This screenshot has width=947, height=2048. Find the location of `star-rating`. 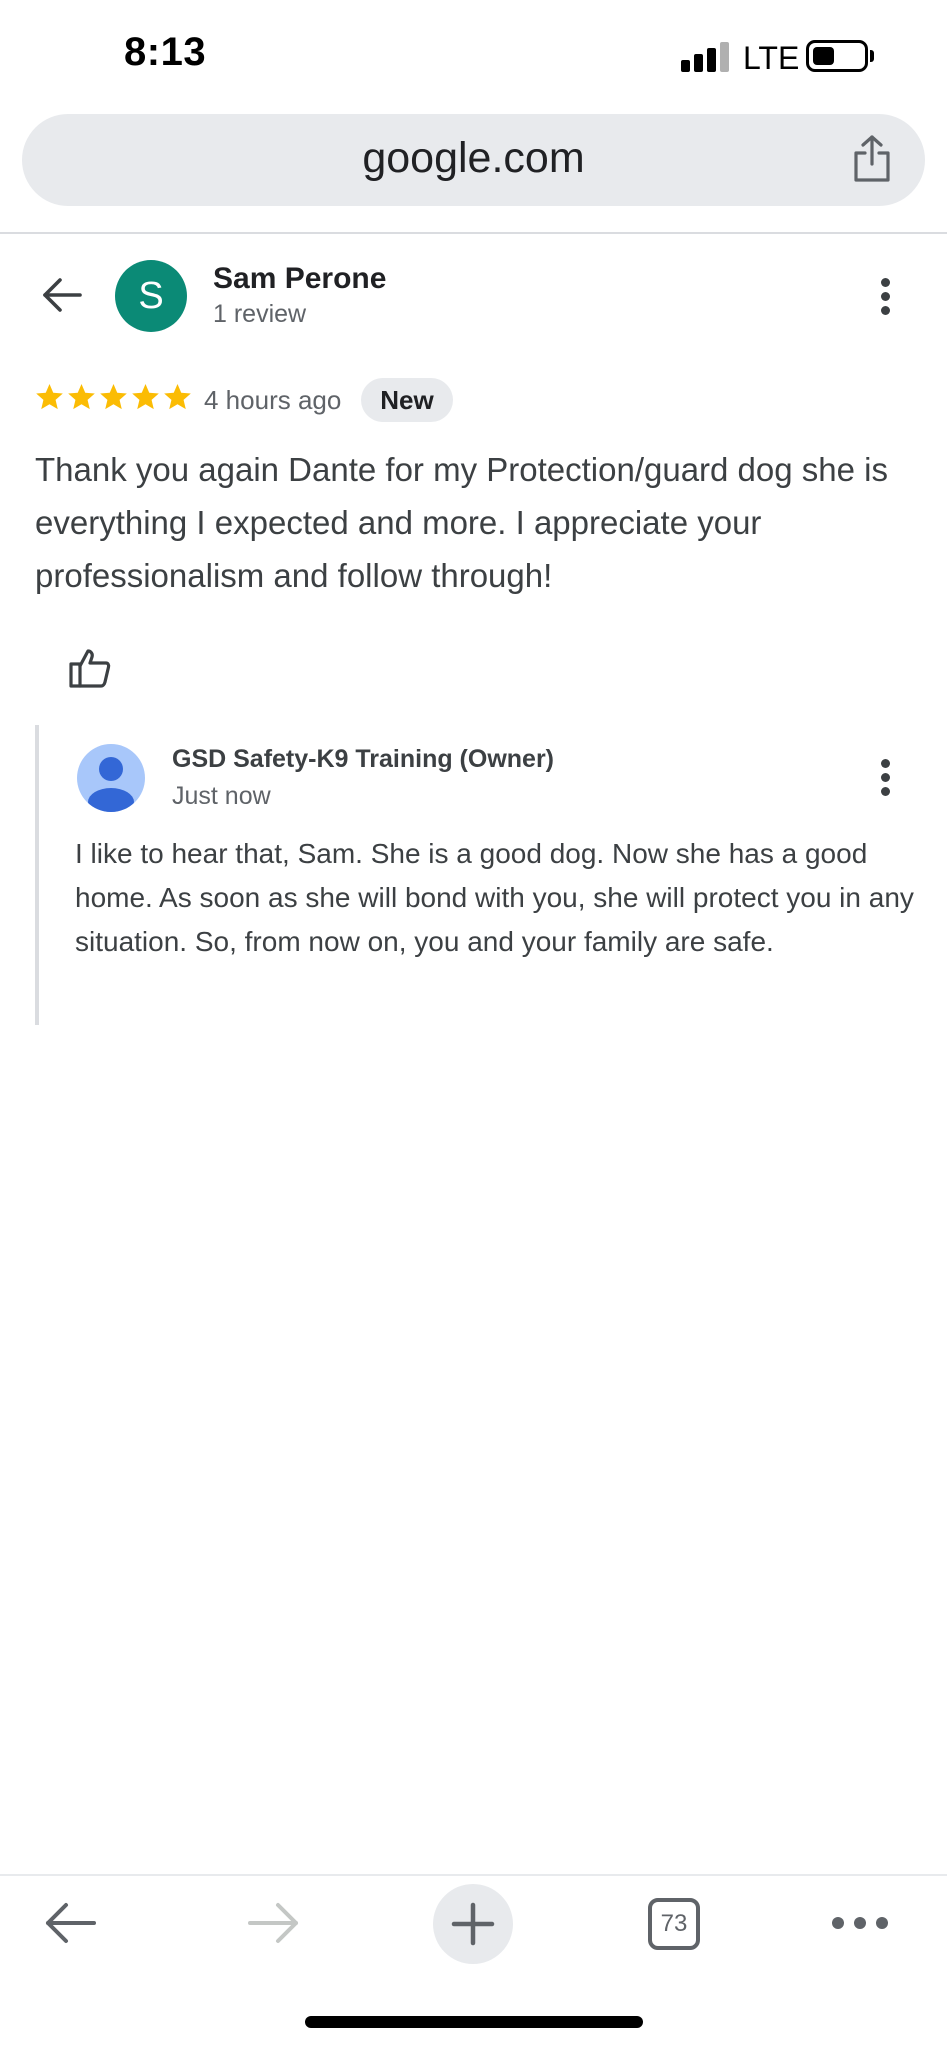

star-rating is located at coordinates (113, 400).